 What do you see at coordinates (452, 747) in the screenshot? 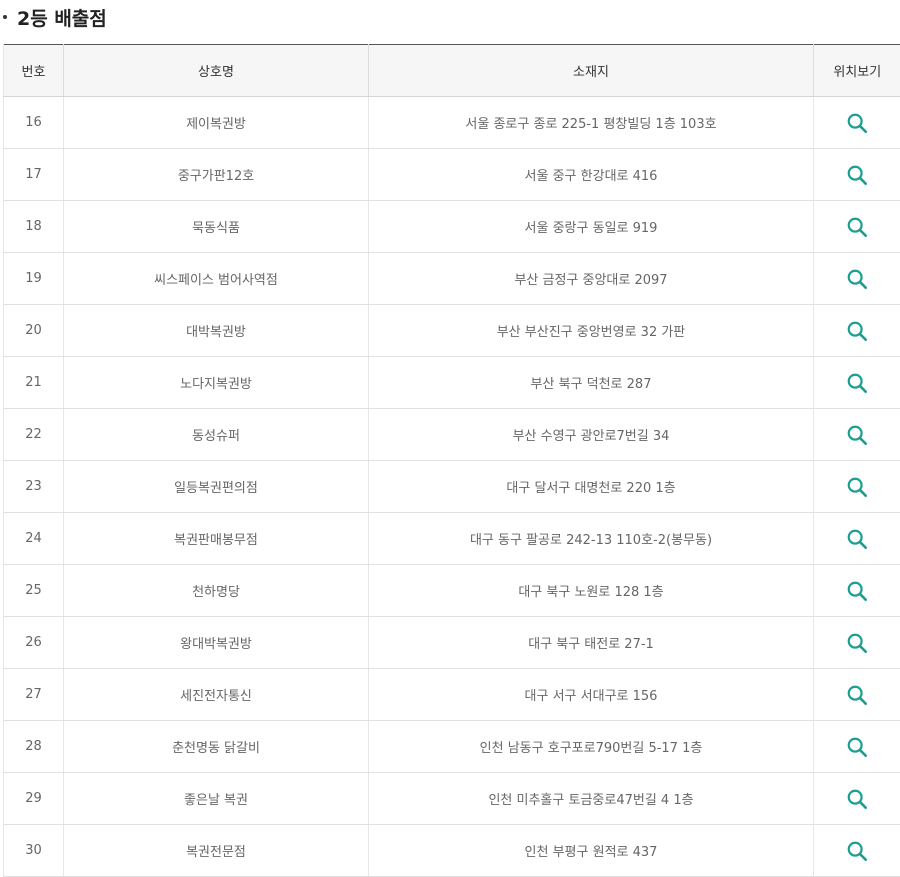
I see `table-row: 28춘천명동 닭갈비인천 남동구 호구포로790번길 5-17 1층` at bounding box center [452, 747].